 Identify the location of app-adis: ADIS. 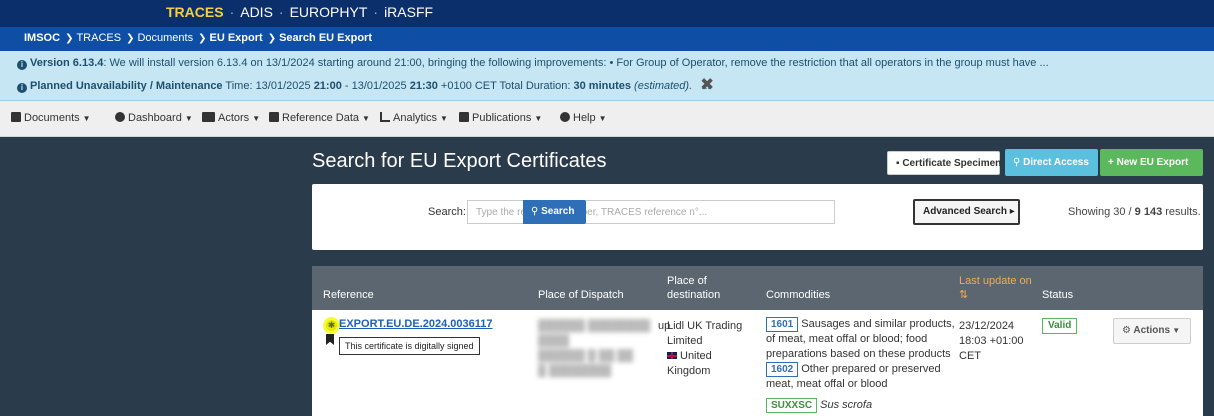
(256, 12).